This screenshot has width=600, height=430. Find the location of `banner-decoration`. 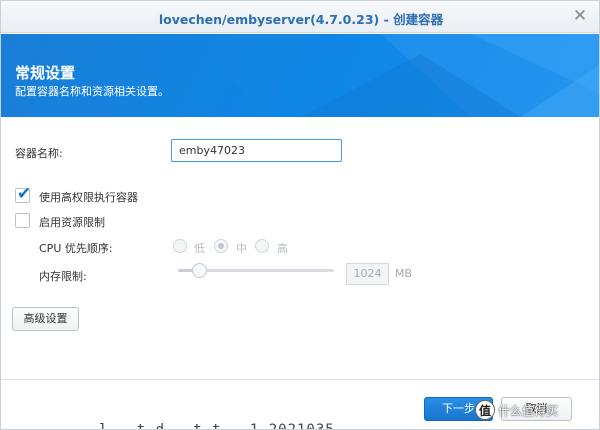

banner-decoration is located at coordinates (400, 75).